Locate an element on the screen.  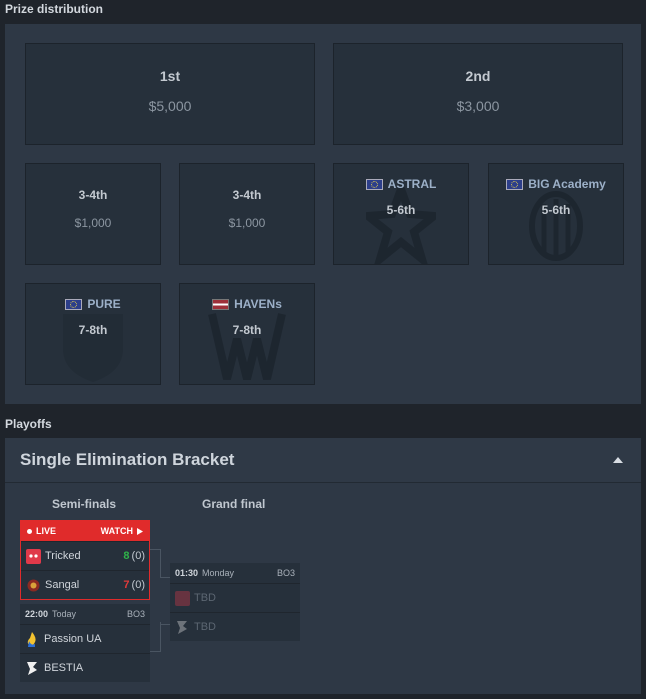
team-name: Tricked is located at coordinates (63, 556).